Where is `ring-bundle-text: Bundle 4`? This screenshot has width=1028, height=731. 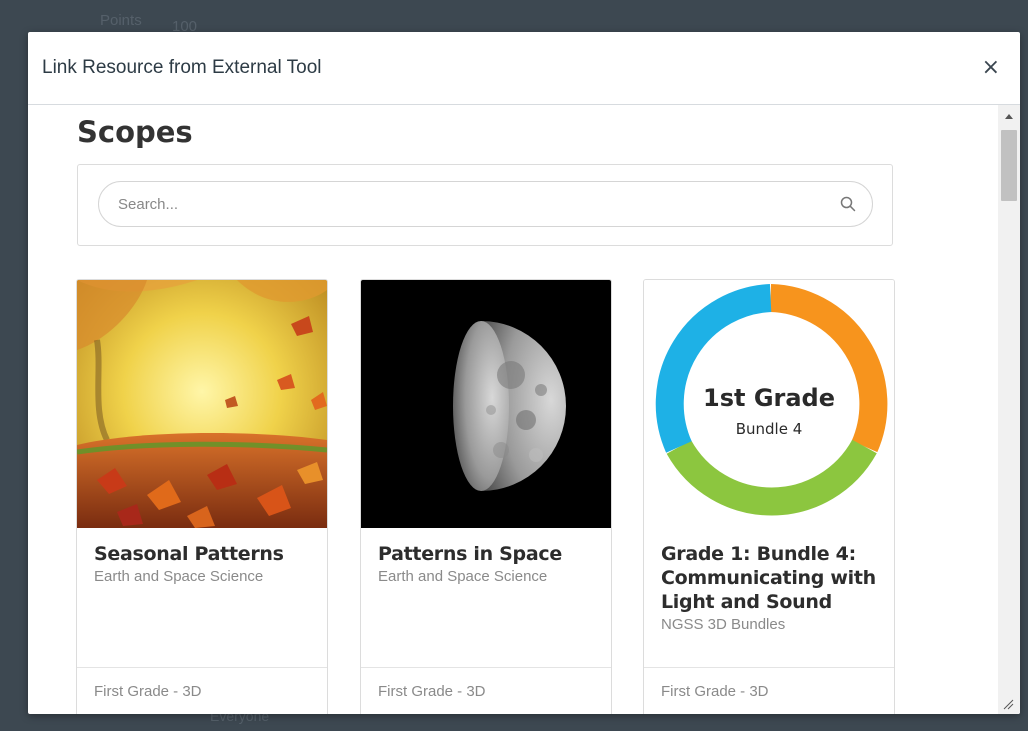
ring-bundle-text: Bundle 4 is located at coordinates (769, 429).